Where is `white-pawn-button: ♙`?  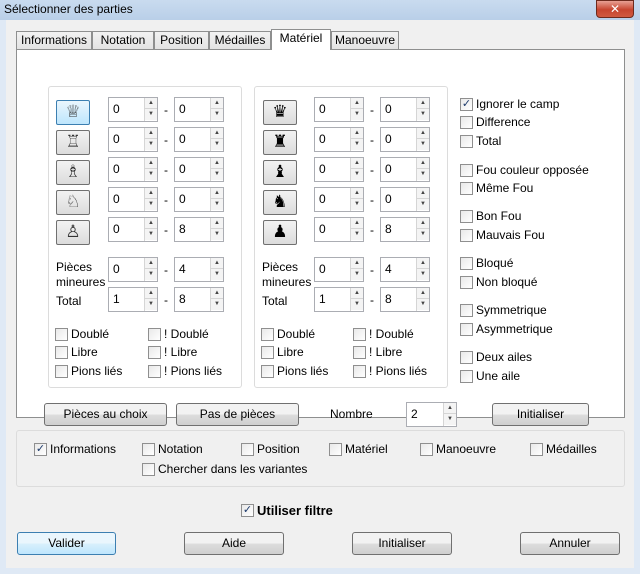 white-pawn-button: ♙ is located at coordinates (73, 232).